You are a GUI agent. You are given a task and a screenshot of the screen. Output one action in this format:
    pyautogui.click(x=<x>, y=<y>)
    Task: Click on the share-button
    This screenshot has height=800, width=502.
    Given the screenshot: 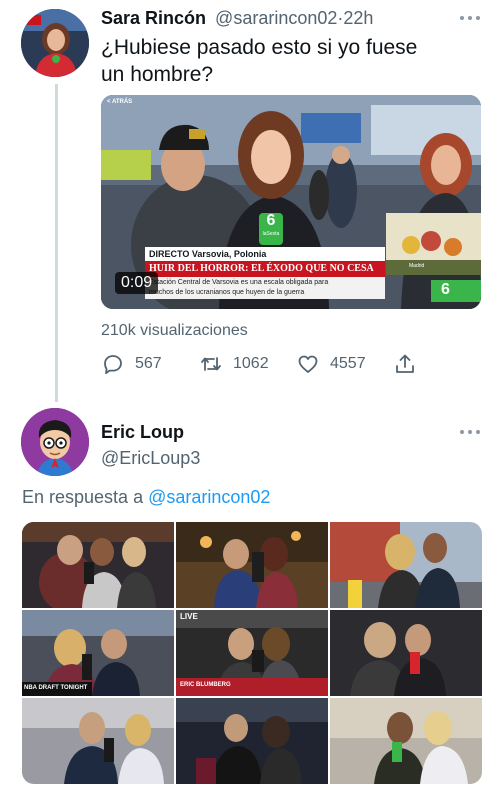 What is the action you would take?
    pyautogui.click(x=405, y=364)
    